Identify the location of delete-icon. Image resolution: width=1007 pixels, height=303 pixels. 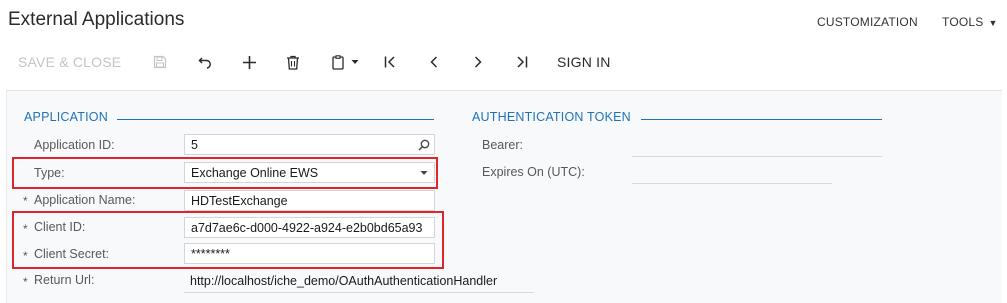
(293, 62).